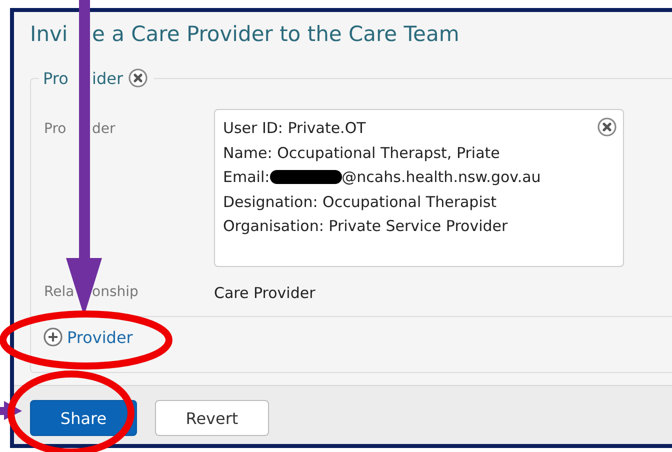 This screenshot has height=452, width=672. What do you see at coordinates (55, 129) in the screenshot?
I see `field-label: Pro` at bounding box center [55, 129].